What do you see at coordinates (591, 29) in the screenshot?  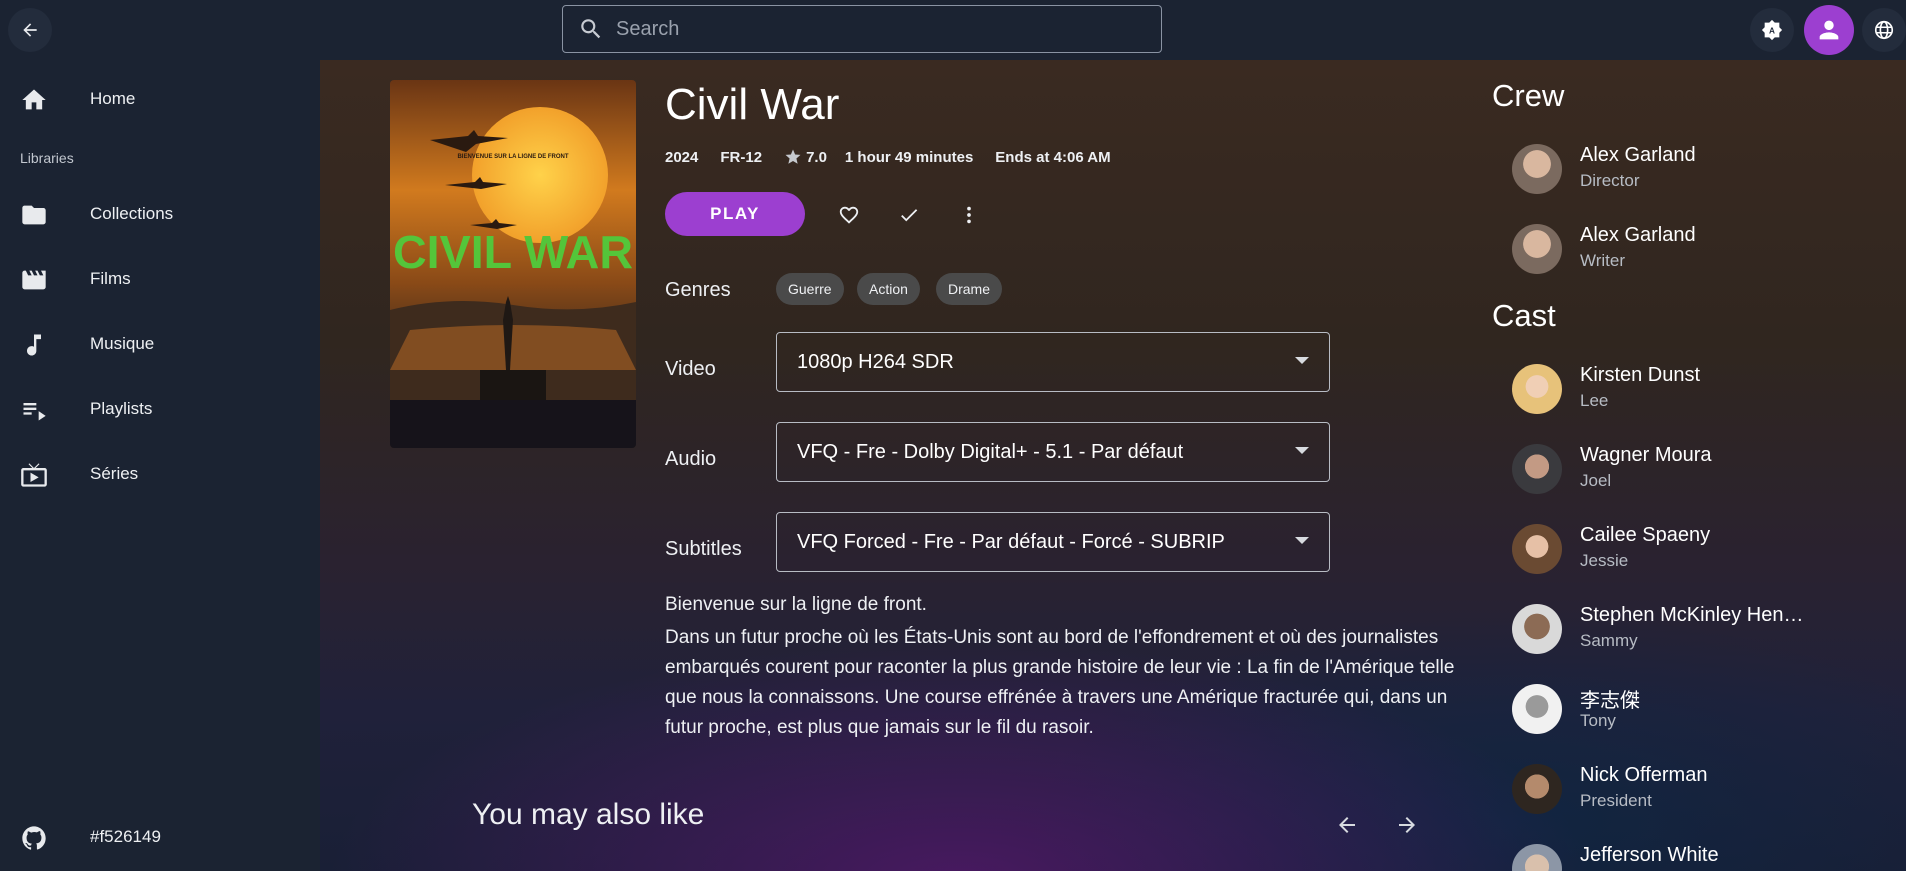 I see `search-icon` at bounding box center [591, 29].